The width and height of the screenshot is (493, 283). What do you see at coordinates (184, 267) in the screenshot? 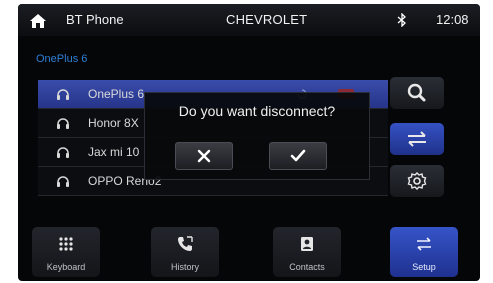
I see `nav-label: History` at bounding box center [184, 267].